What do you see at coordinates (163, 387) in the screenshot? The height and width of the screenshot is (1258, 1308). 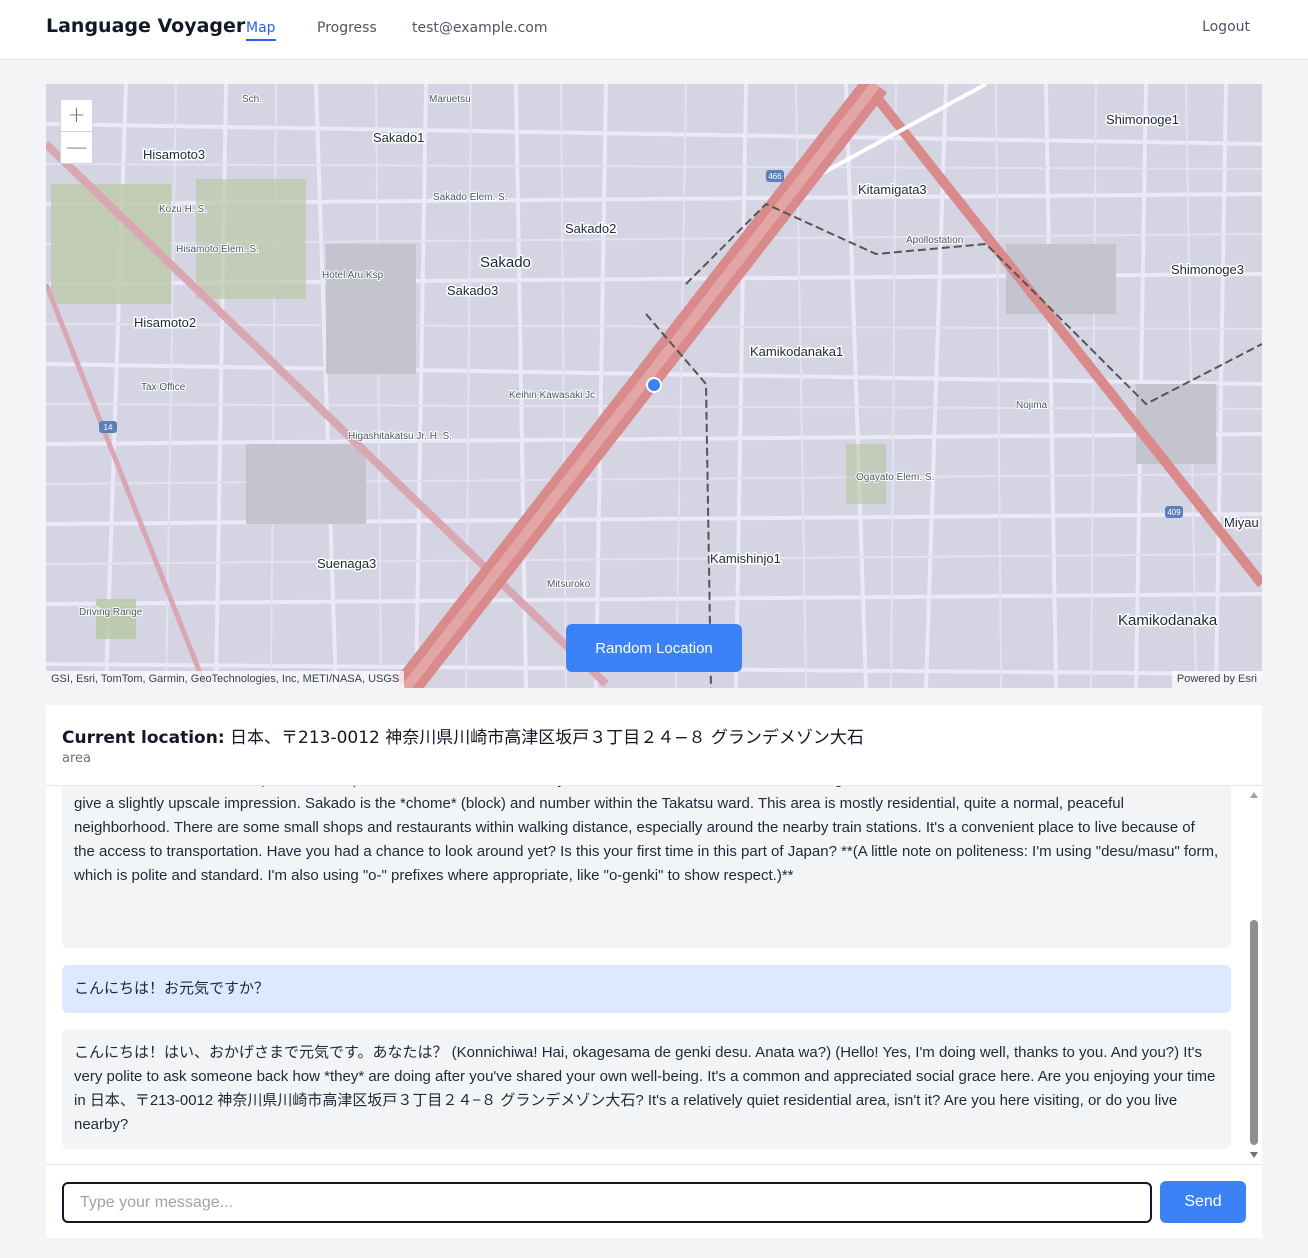 I see `map-label-tax-office: Tax Office` at bounding box center [163, 387].